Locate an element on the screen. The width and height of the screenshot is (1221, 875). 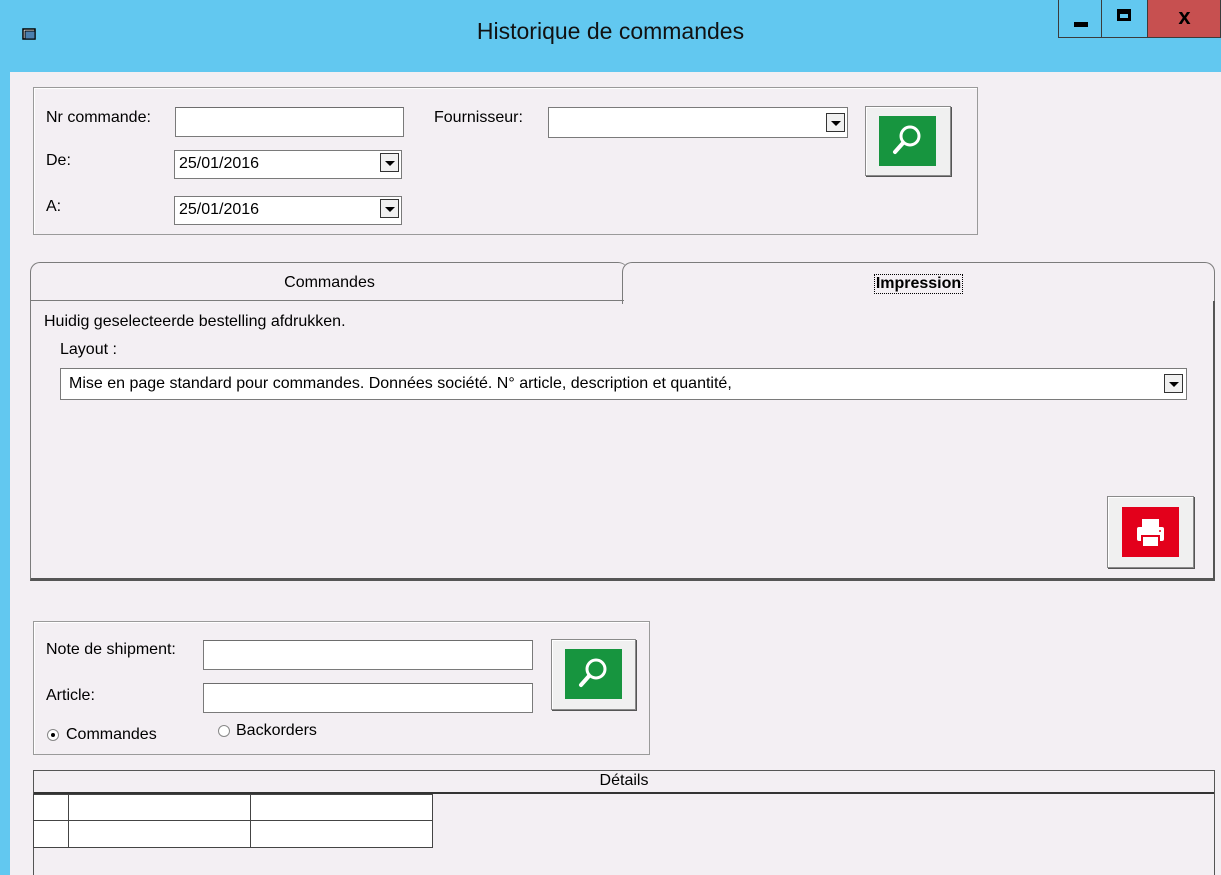
radio-backorders-label: Backorders is located at coordinates (276, 730).